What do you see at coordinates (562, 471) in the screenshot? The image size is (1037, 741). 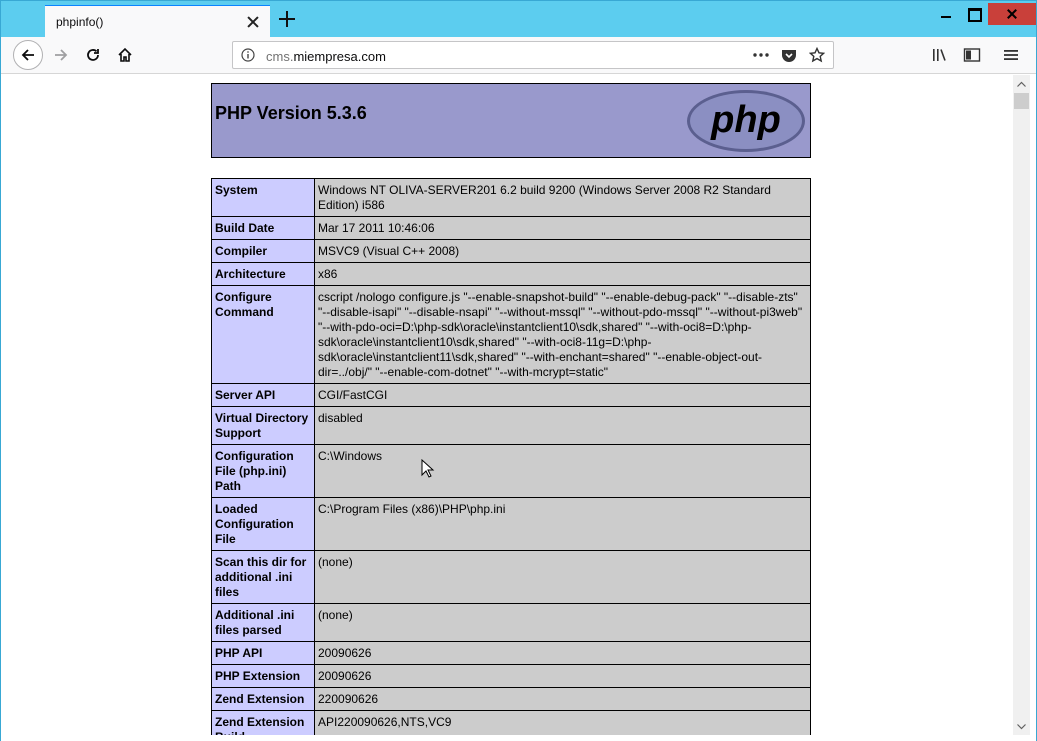 I see `row-value: C:\Windows` at bounding box center [562, 471].